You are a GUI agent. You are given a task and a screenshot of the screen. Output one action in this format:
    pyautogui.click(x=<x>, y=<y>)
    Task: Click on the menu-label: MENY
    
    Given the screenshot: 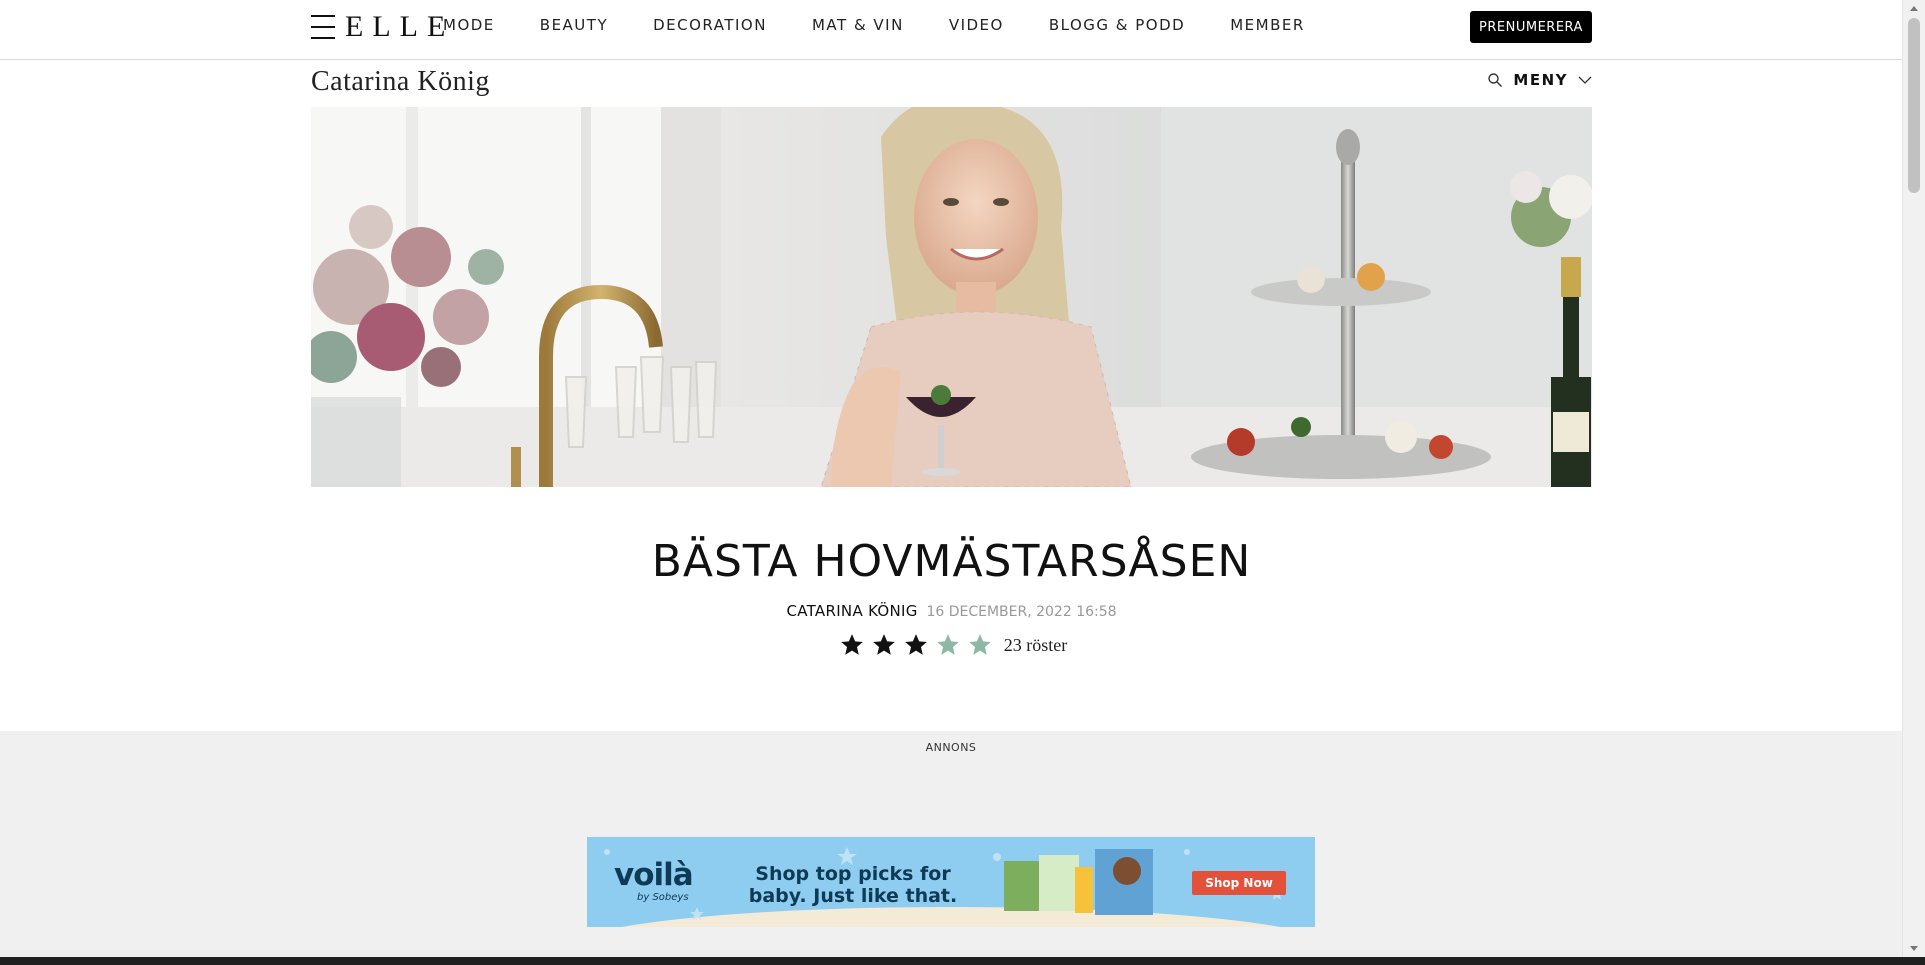 What is the action you would take?
    pyautogui.click(x=1540, y=80)
    